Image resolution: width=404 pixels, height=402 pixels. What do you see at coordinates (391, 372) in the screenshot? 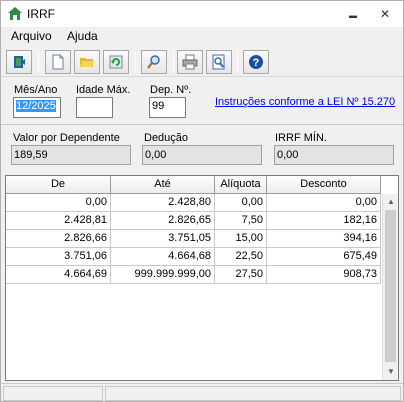
I see `scroll-down-icon: ▼` at bounding box center [391, 372].